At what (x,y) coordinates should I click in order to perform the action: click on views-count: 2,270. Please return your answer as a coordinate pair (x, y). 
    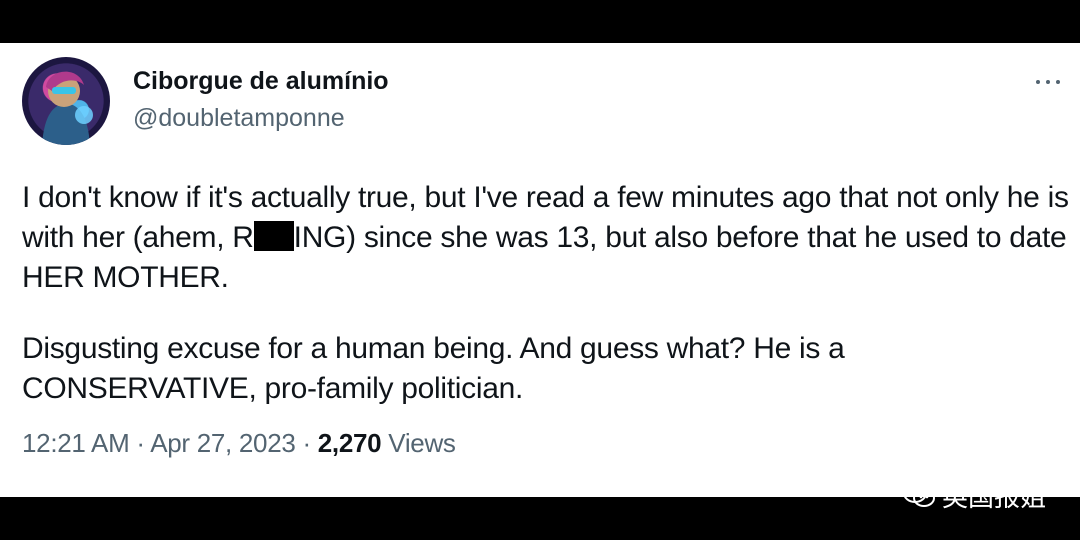
    Looking at the image, I should click on (349, 443).